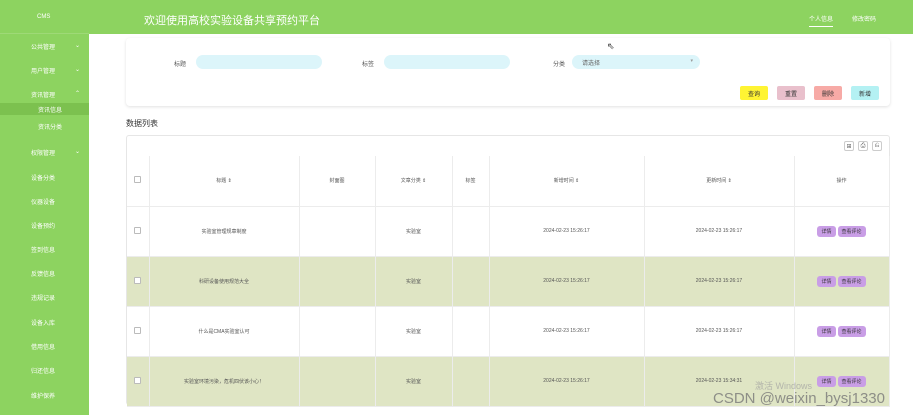 This screenshot has height=415, width=913. What do you see at coordinates (224, 181) in the screenshot?
I see `header-title: 标题 ⇕` at bounding box center [224, 181].